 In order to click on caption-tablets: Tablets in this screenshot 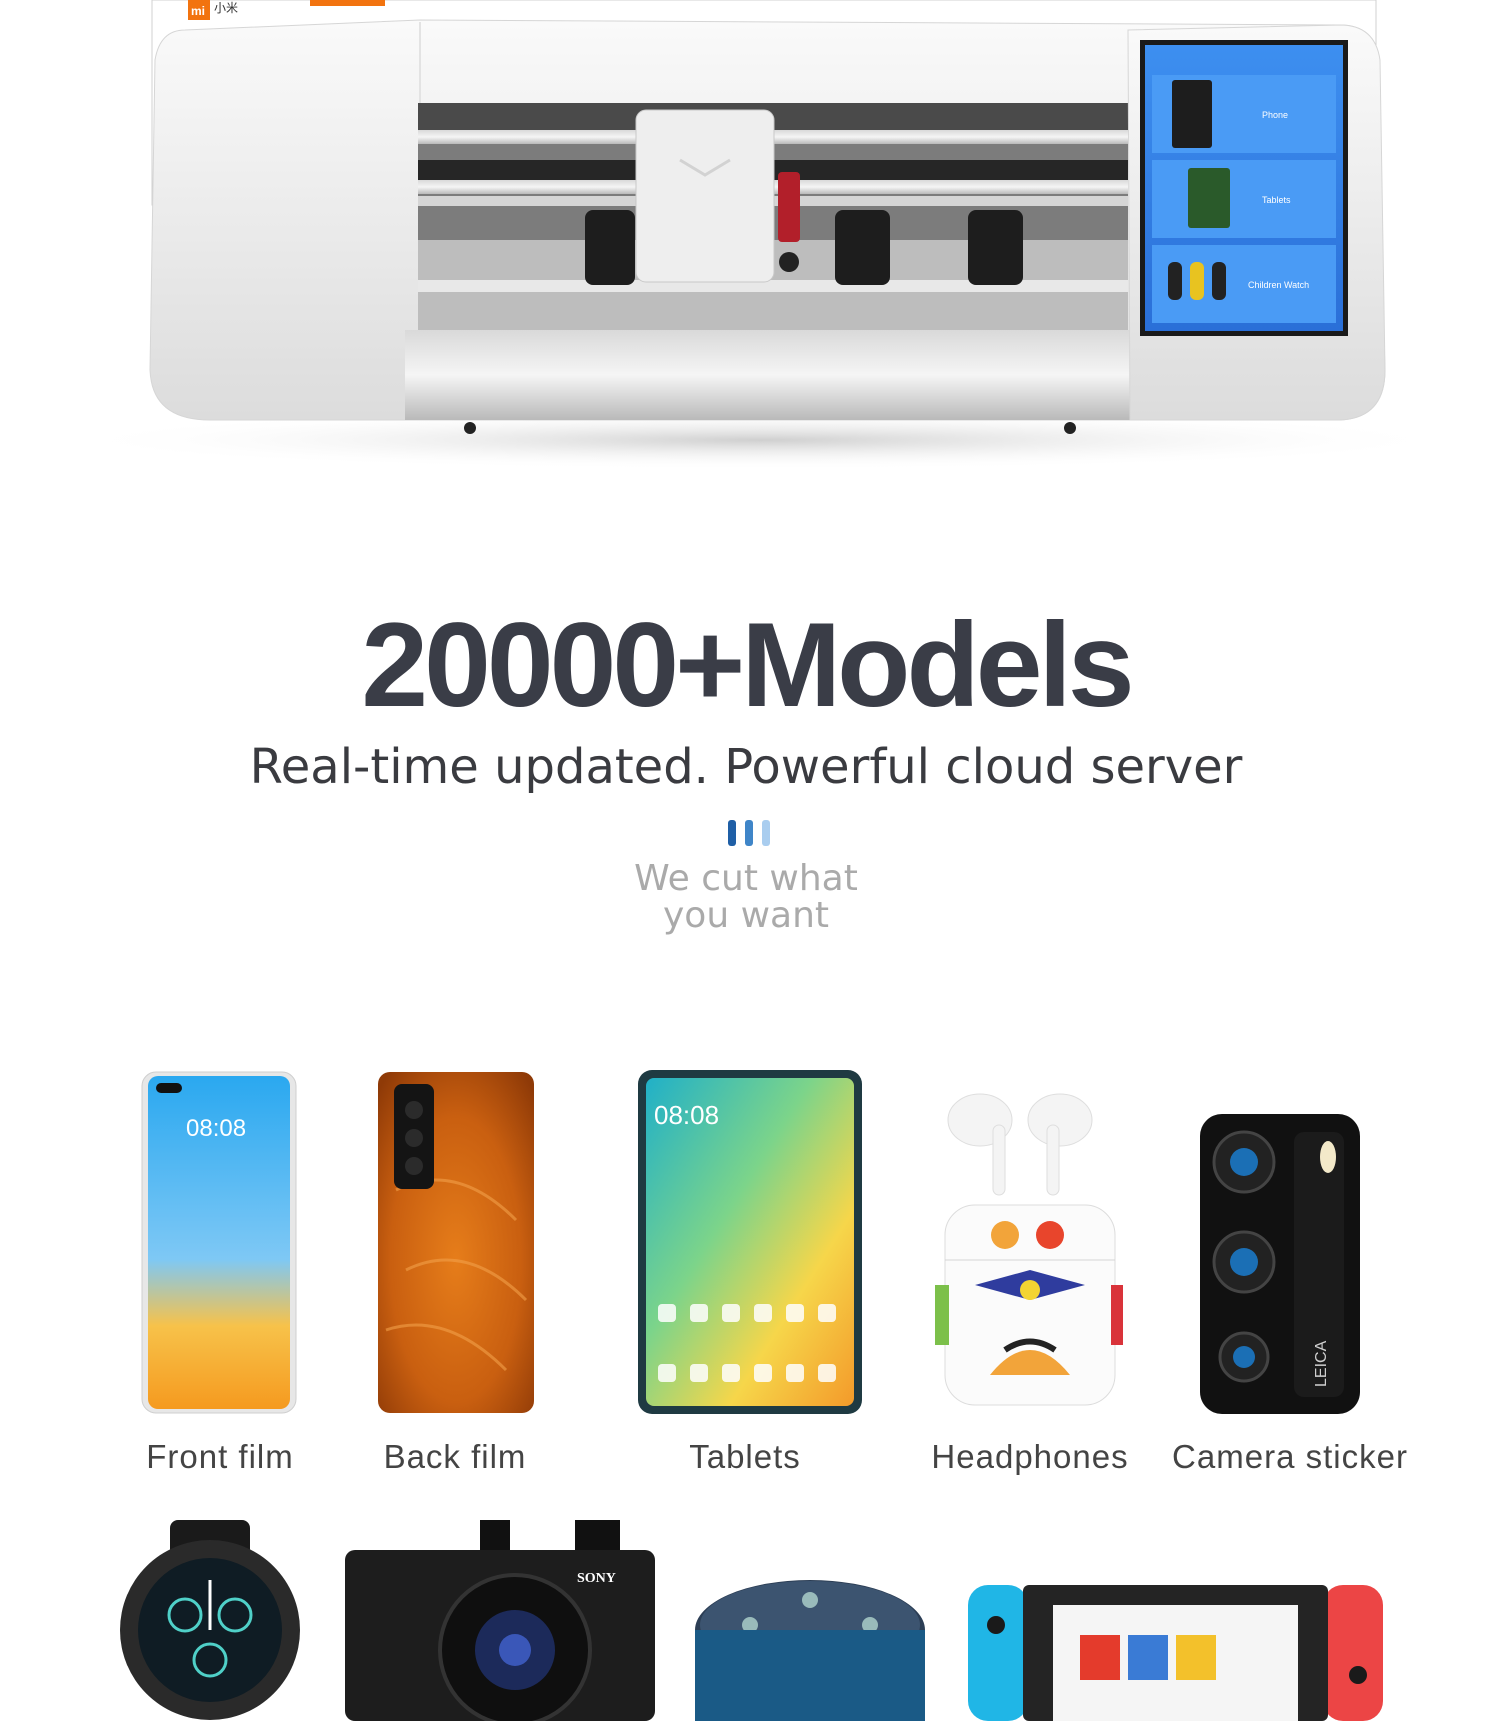, I will do `click(745, 1456)`.